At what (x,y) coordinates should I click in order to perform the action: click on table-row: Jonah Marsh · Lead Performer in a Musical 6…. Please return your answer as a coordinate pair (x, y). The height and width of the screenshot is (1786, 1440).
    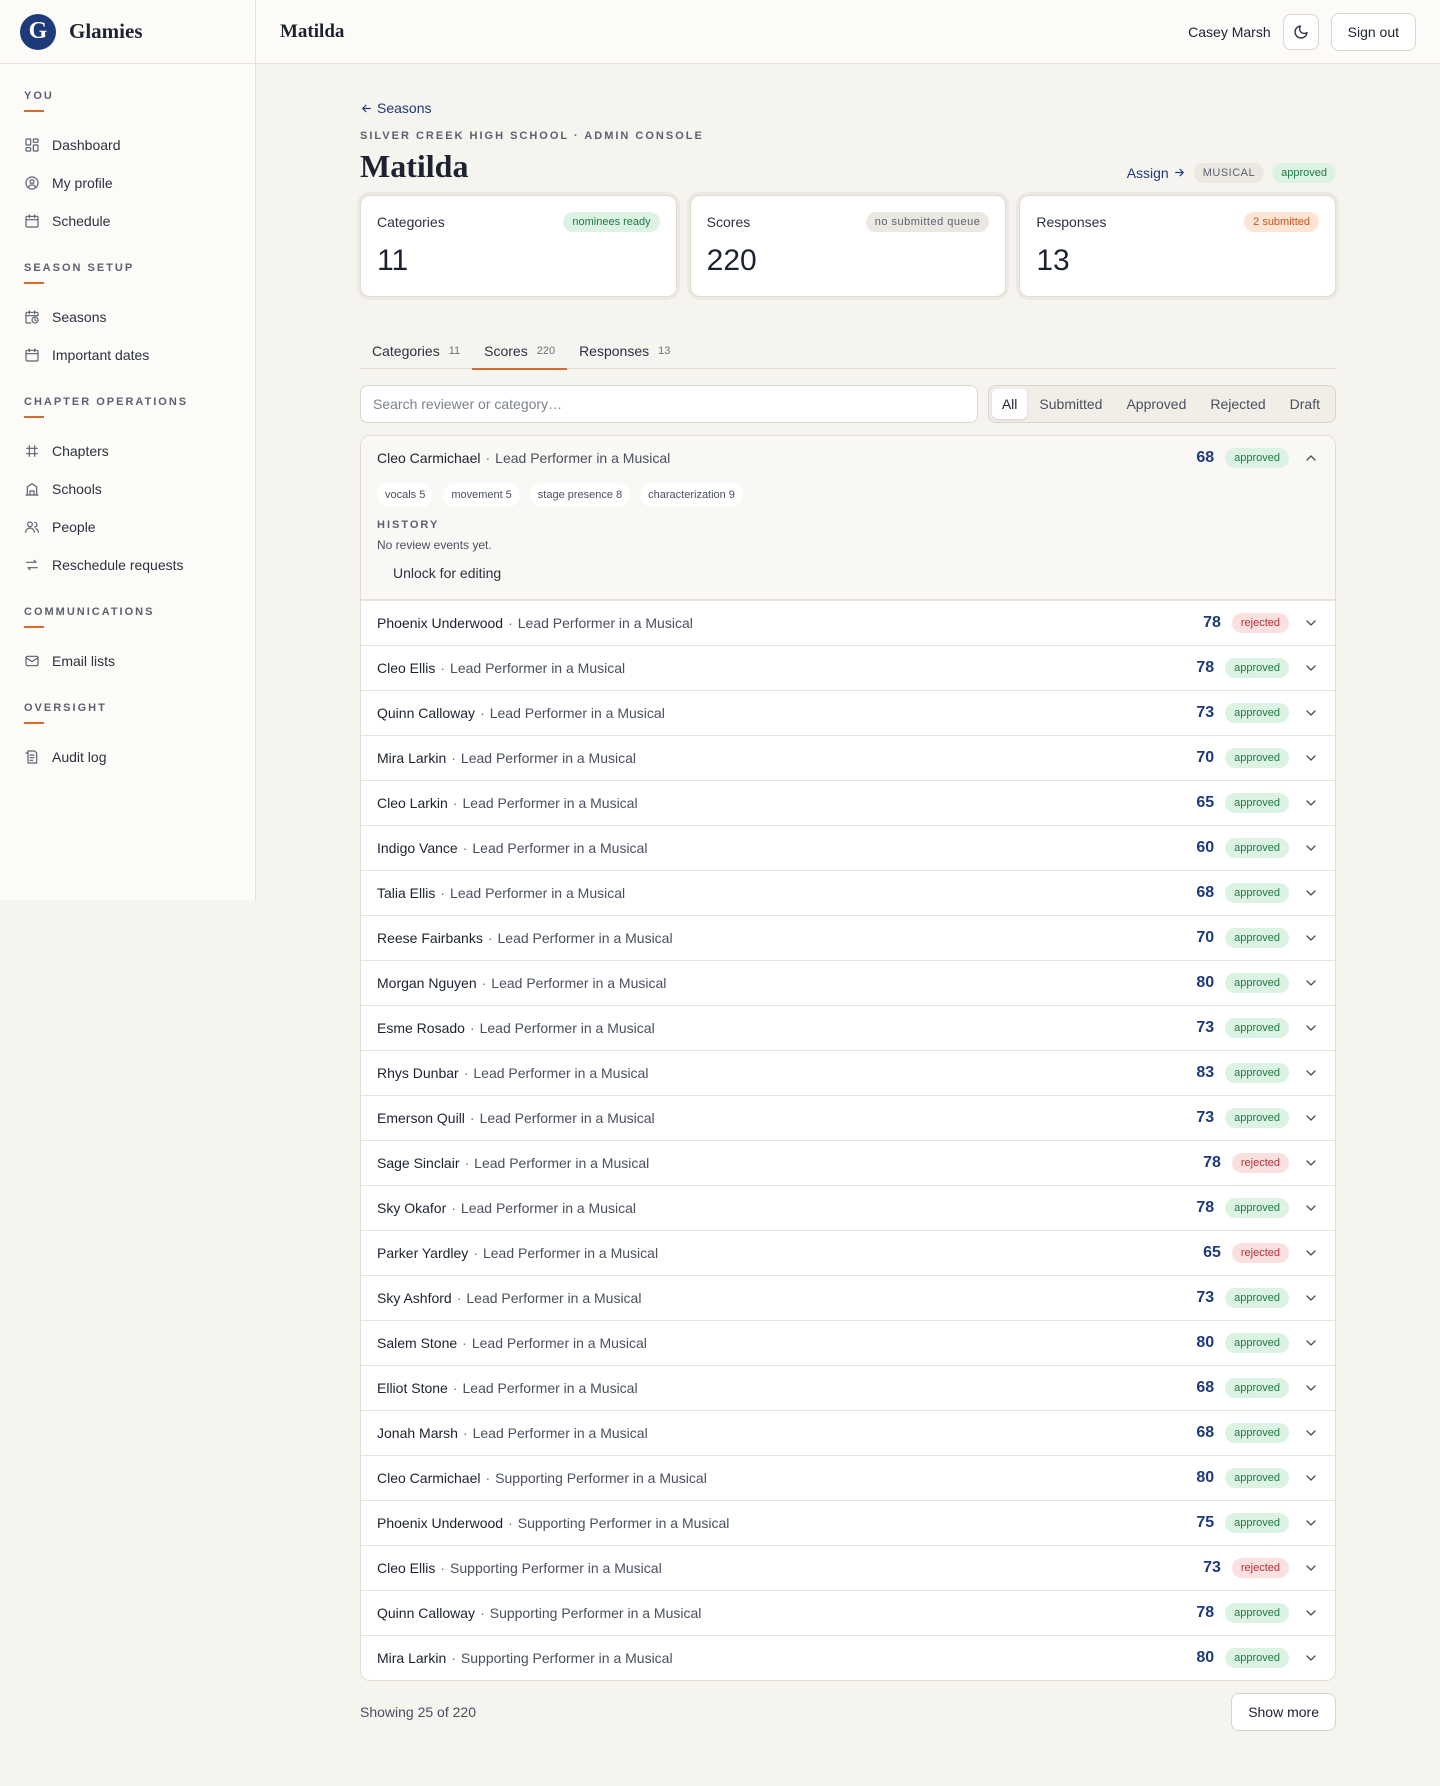
    Looking at the image, I should click on (848, 1432).